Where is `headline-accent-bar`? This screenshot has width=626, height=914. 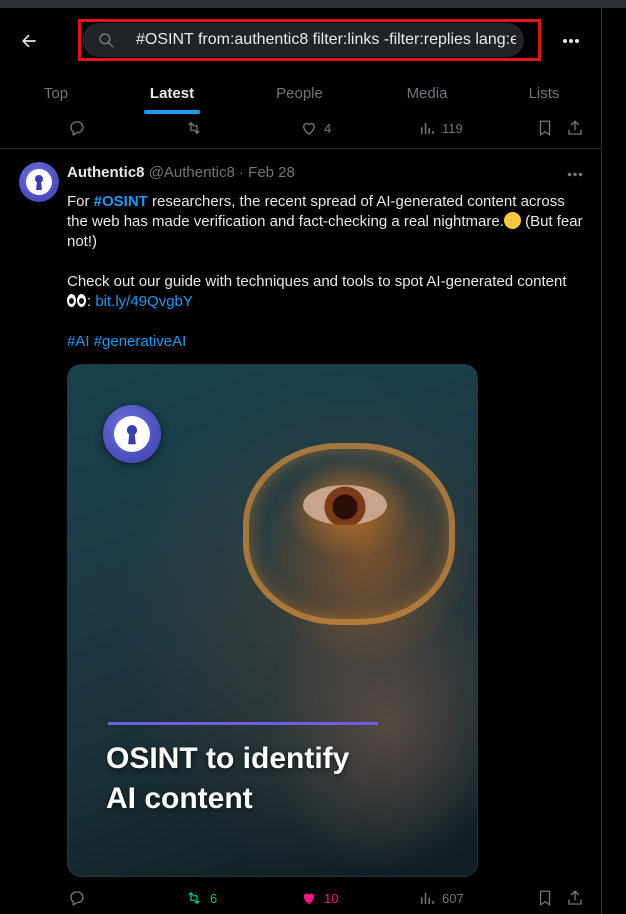 headline-accent-bar is located at coordinates (243, 723).